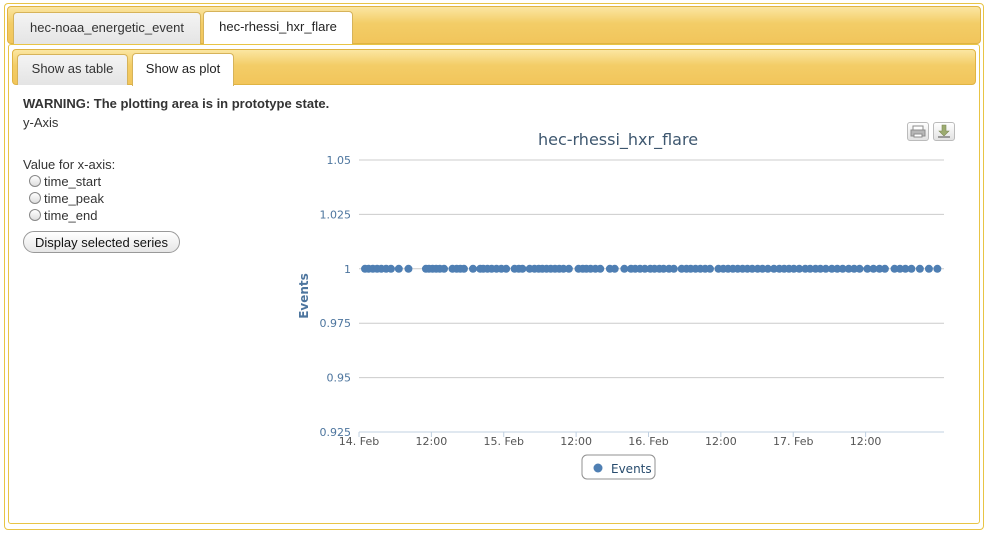 The width and height of the screenshot is (991, 538). I want to click on chart-title: hec-rhessi_hxr_flare, so click(618, 140).